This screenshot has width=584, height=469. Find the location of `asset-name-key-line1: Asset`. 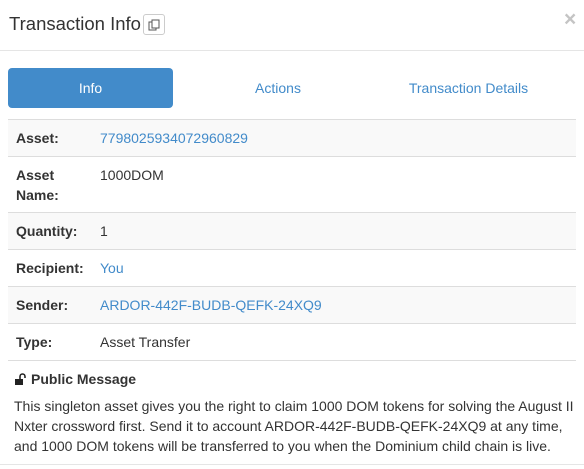

asset-name-key-line1: Asset is located at coordinates (35, 175).